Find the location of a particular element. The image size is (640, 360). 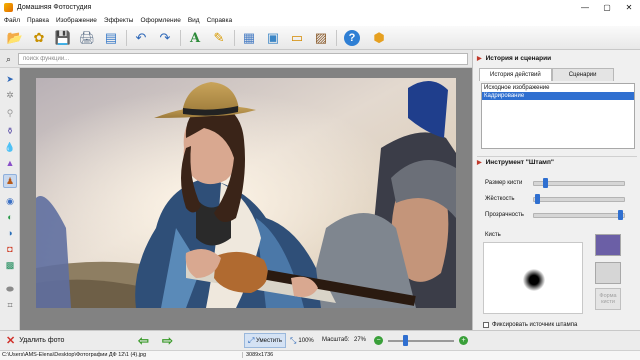

color-icon: ◐ is located at coordinates (10, 217).